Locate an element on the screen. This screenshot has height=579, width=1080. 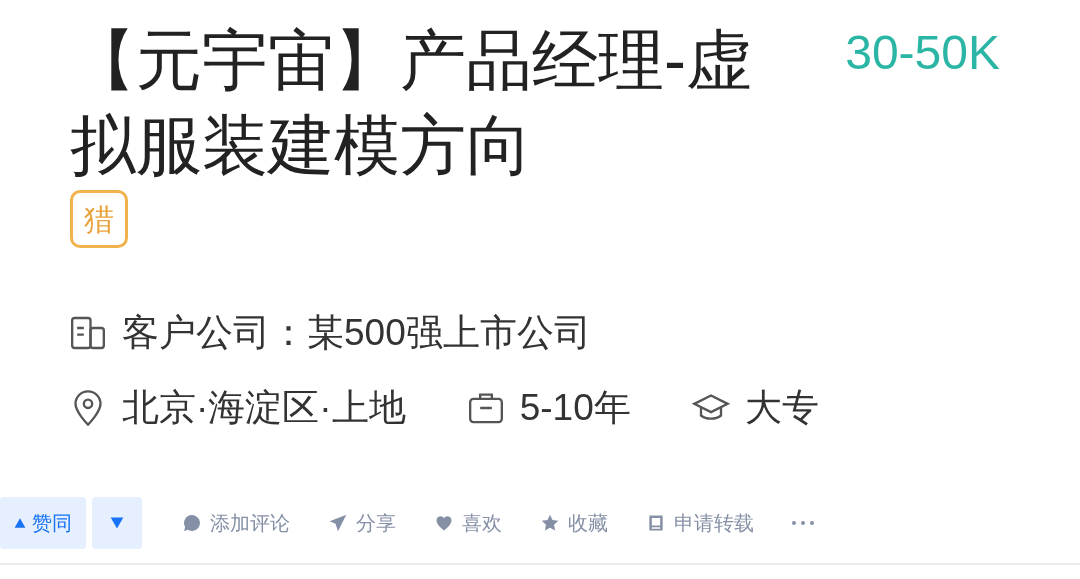
heart-icon is located at coordinates (444, 523).